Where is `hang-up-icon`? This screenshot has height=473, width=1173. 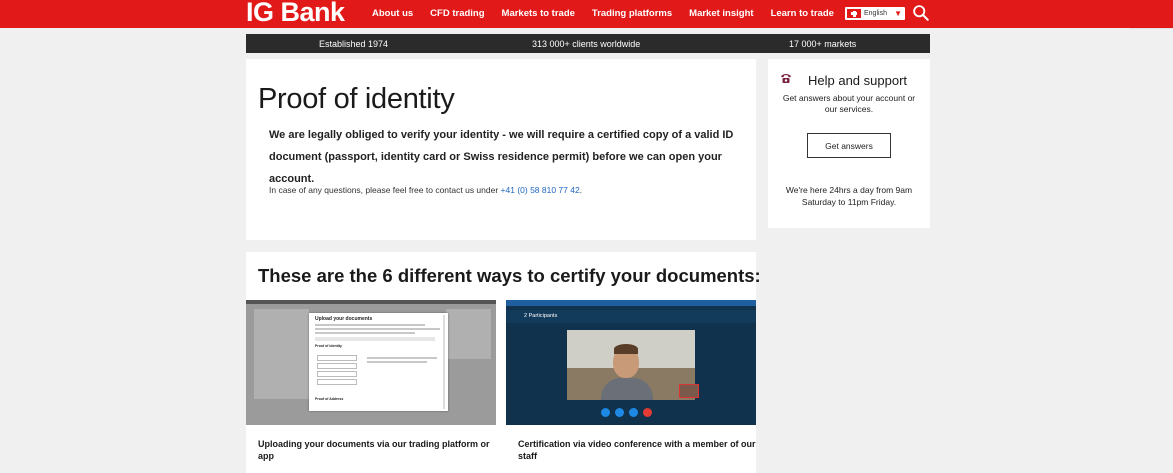 hang-up-icon is located at coordinates (647, 412).